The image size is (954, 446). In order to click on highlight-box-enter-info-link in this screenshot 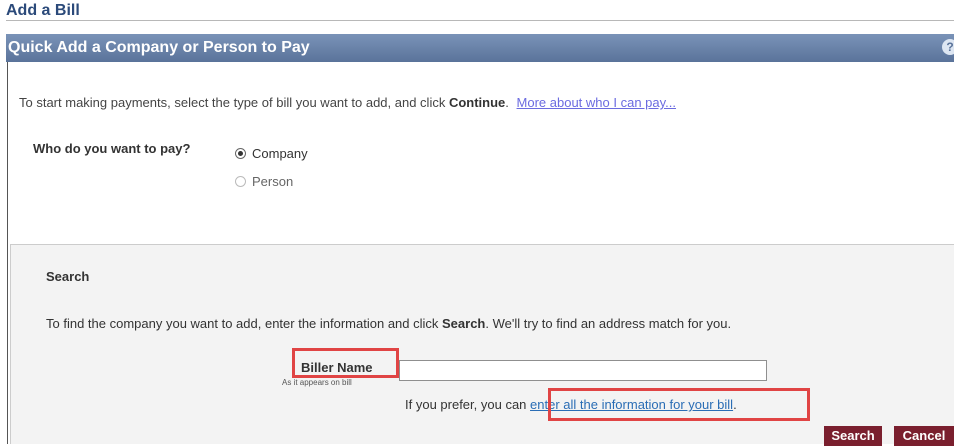, I will do `click(679, 404)`.